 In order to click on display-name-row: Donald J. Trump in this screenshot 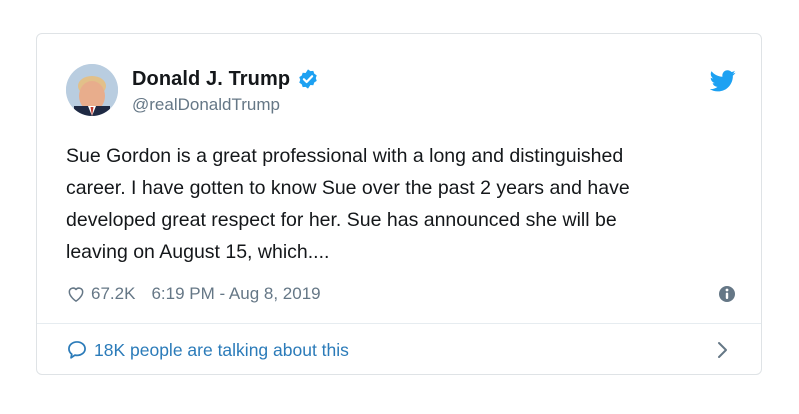, I will do `click(225, 79)`.